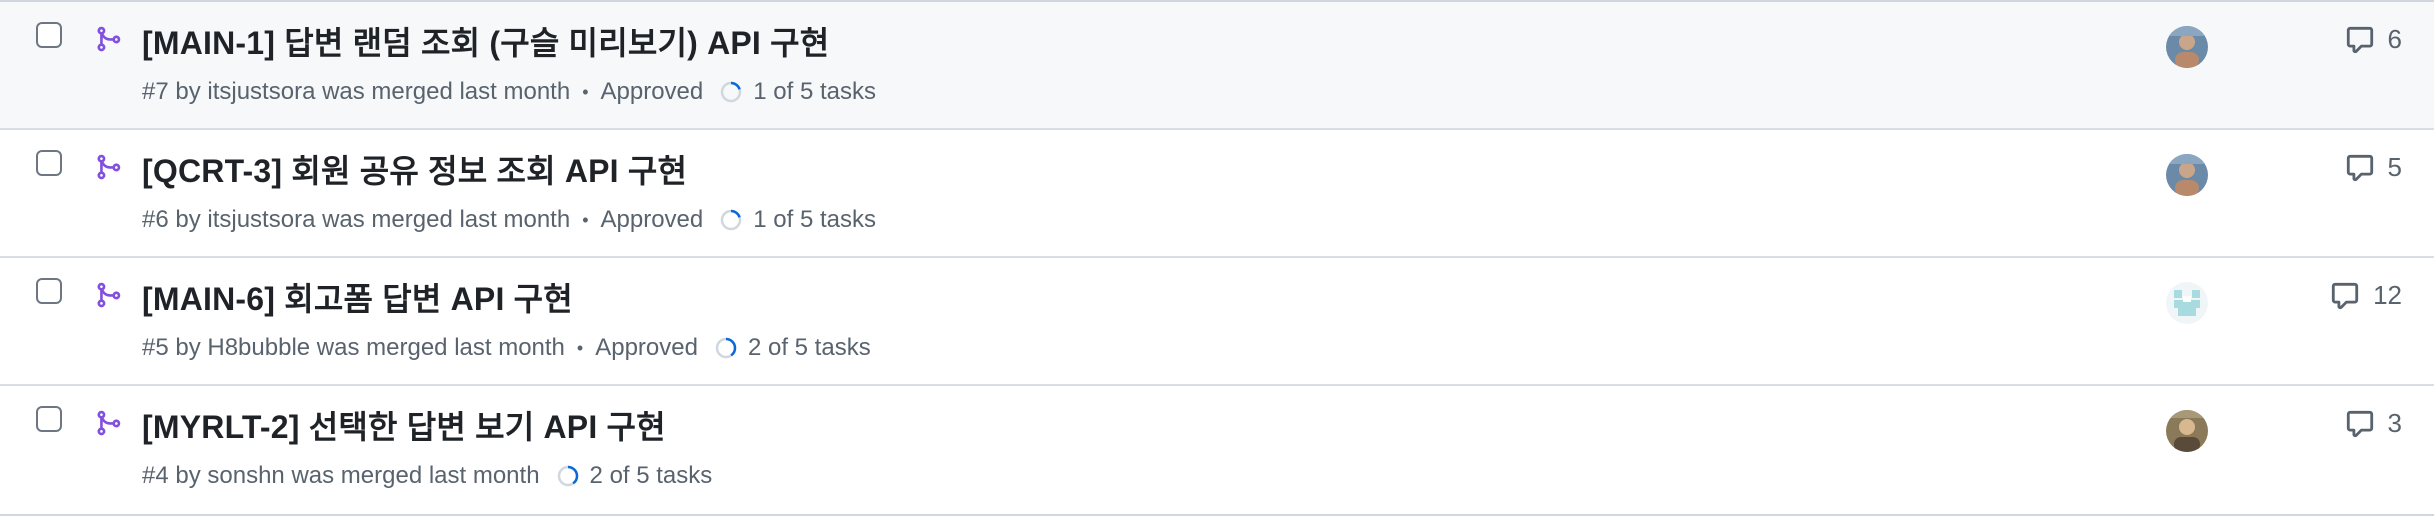  I want to click on comments-link: 6, so click(2373, 39).